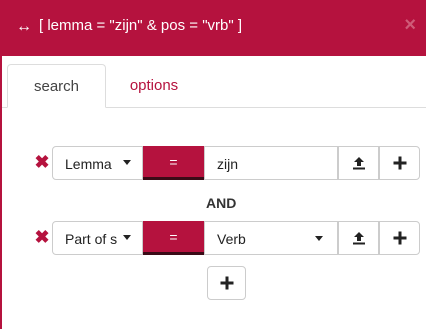  What do you see at coordinates (228, 164) in the screenshot?
I see `value-input-text: zijn` at bounding box center [228, 164].